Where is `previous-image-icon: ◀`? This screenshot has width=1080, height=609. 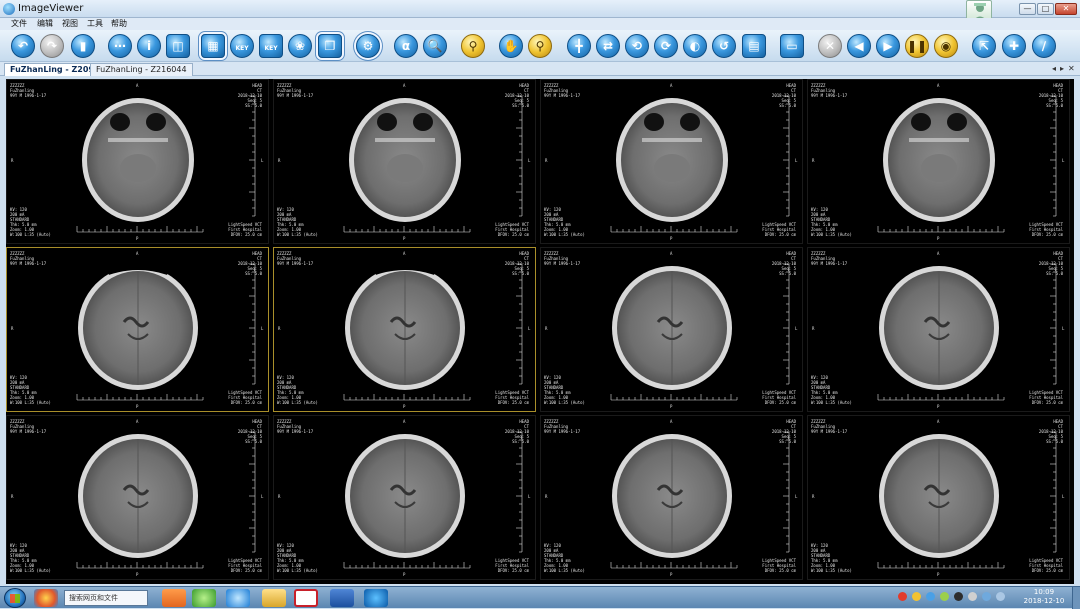 previous-image-icon: ◀ is located at coordinates (859, 46).